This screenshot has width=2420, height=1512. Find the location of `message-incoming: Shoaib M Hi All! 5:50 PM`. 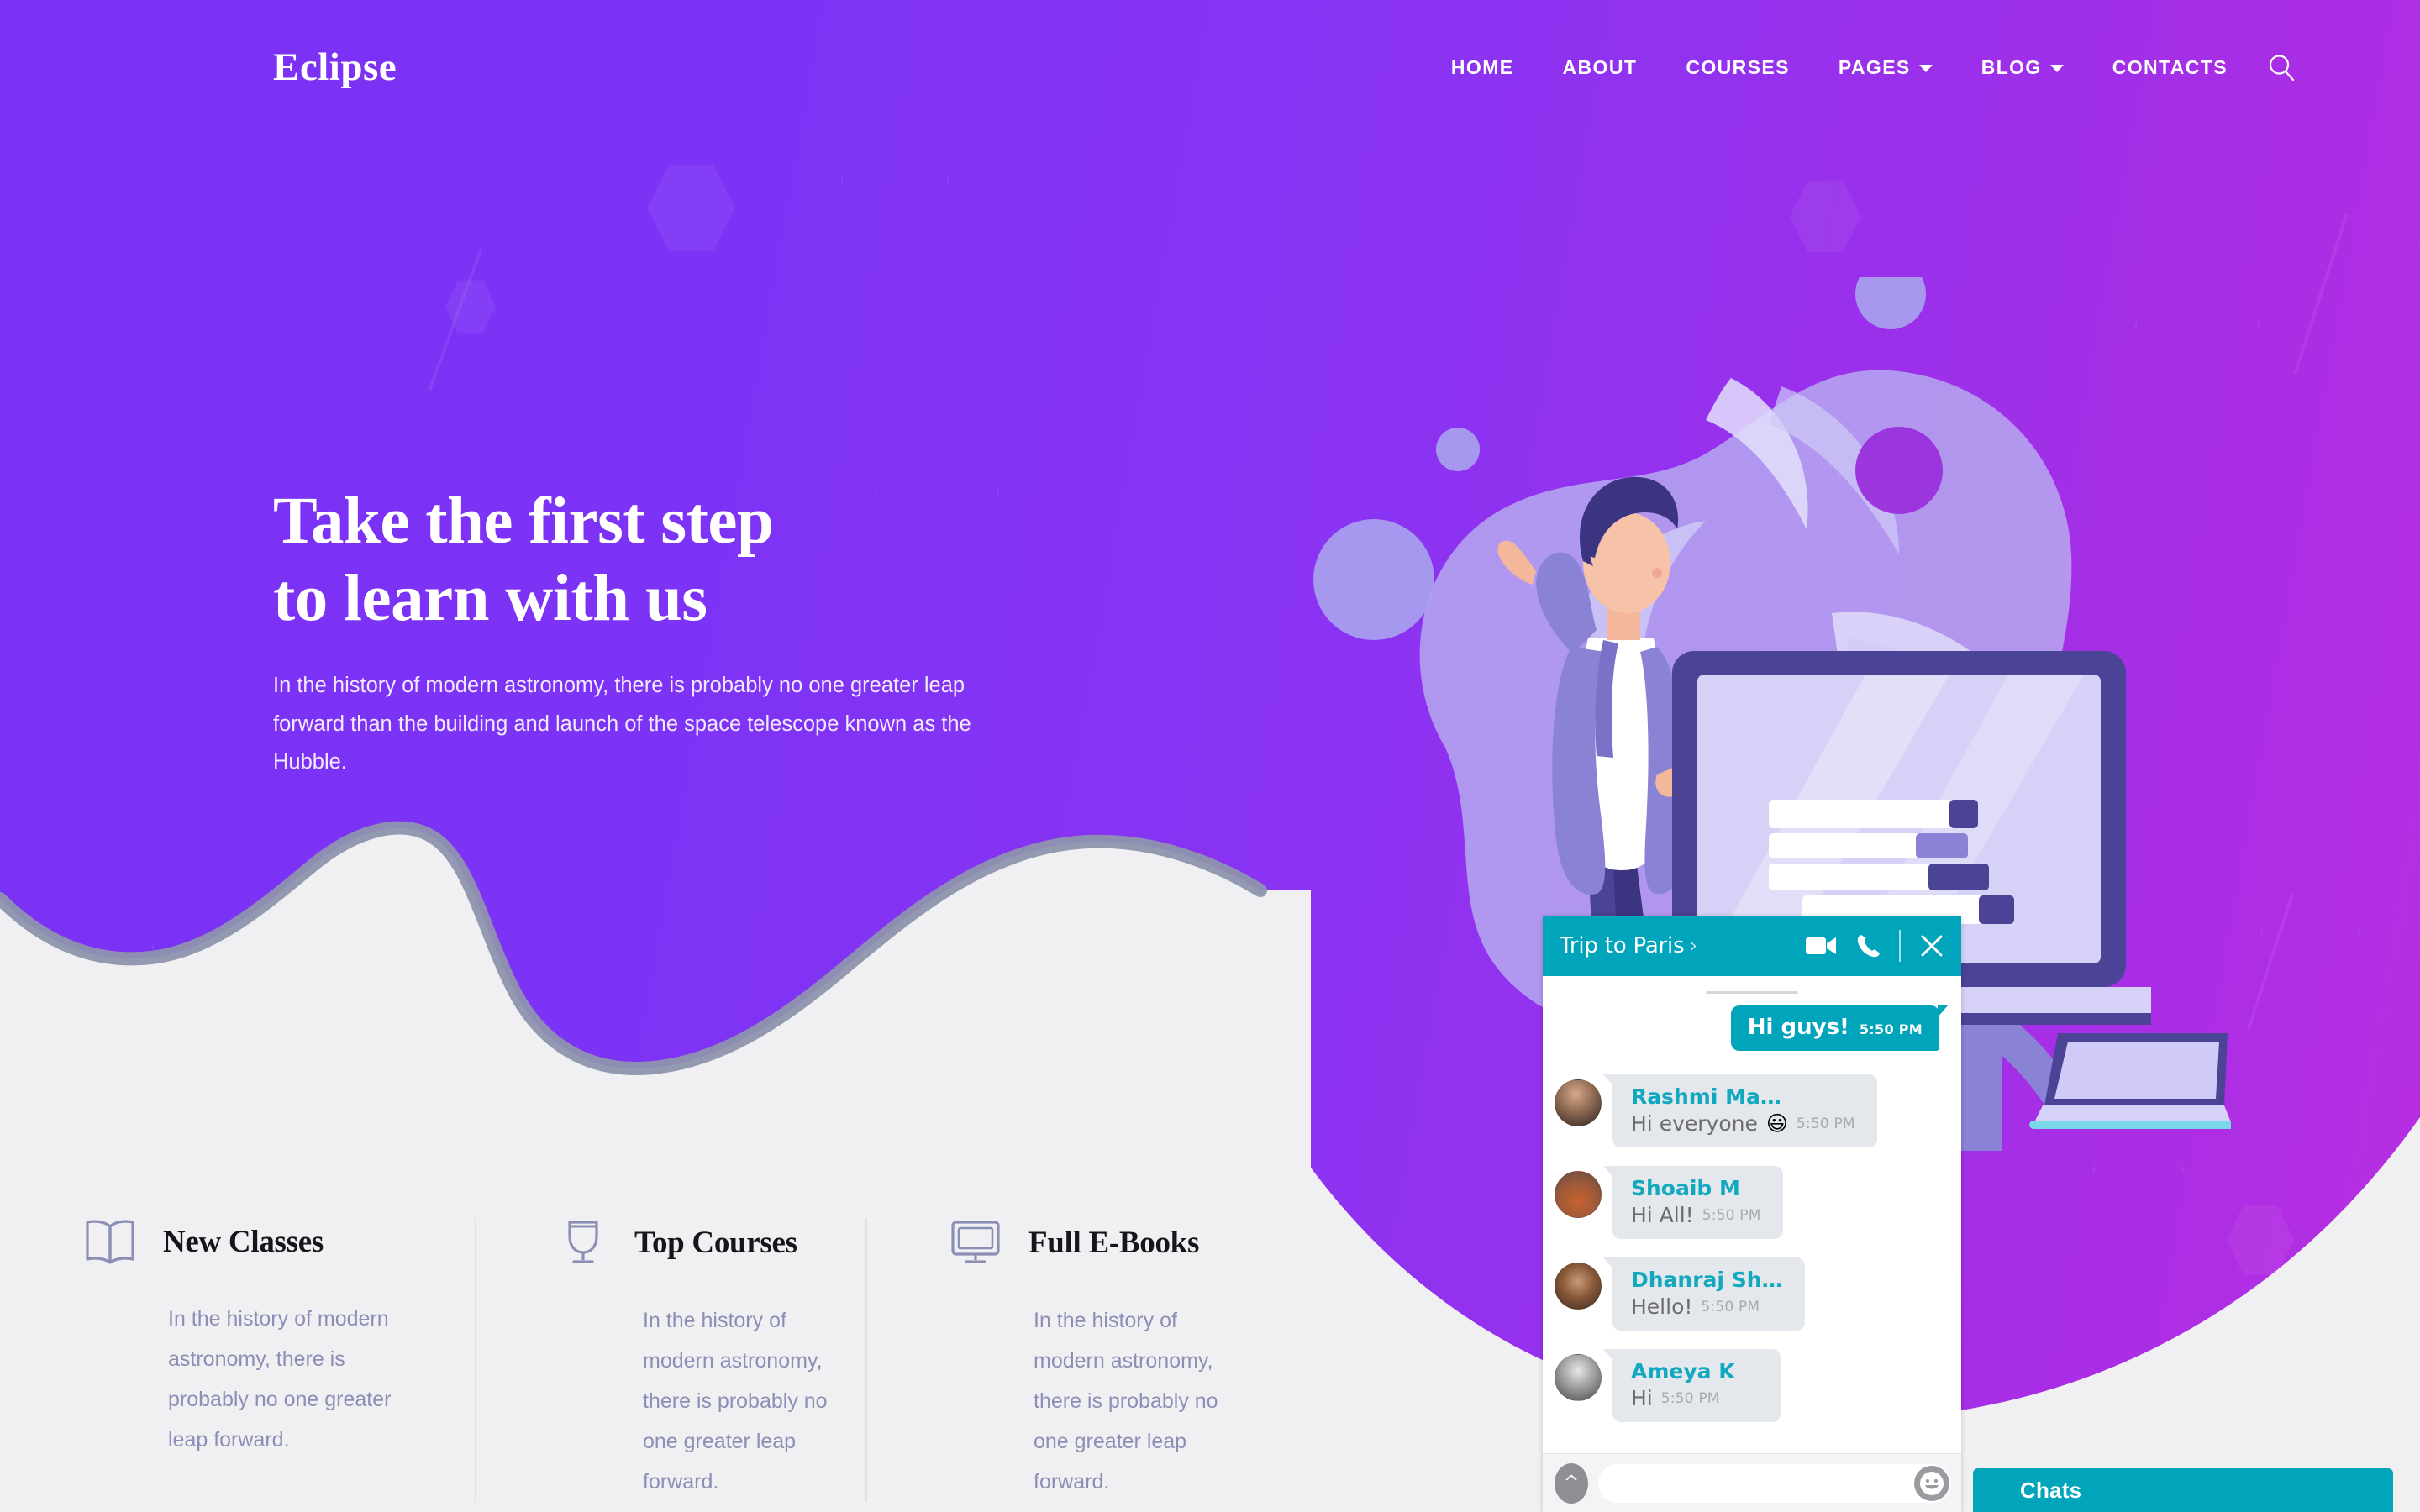

message-incoming: Shoaib M Hi All! 5:50 PM is located at coordinates (1752, 1202).